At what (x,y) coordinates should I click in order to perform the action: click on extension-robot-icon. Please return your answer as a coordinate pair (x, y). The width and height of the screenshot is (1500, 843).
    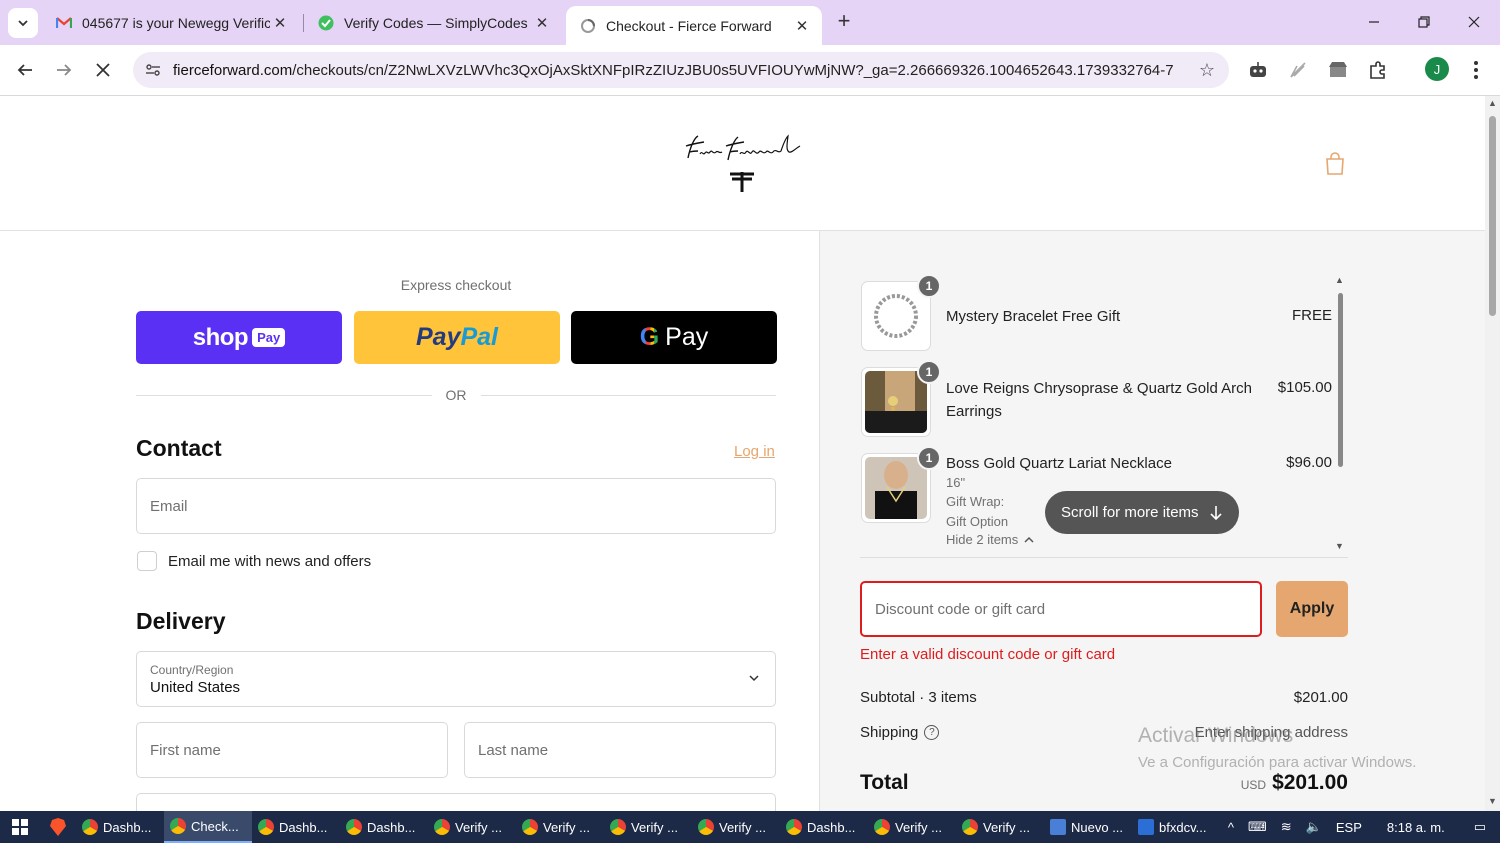
    Looking at the image, I should click on (1258, 70).